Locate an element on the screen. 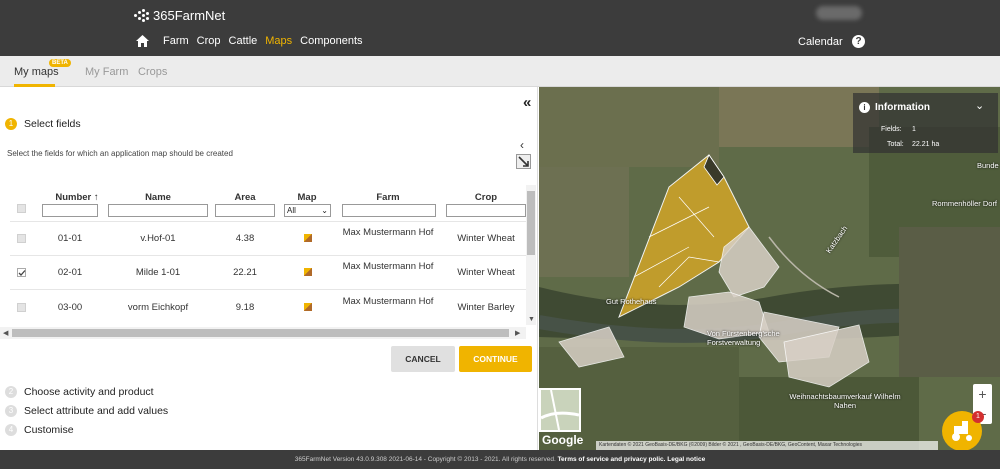 Image resolution: width=1000 pixels, height=469 pixels. step-select-fields: 1 Select fields is located at coordinates (43, 124).